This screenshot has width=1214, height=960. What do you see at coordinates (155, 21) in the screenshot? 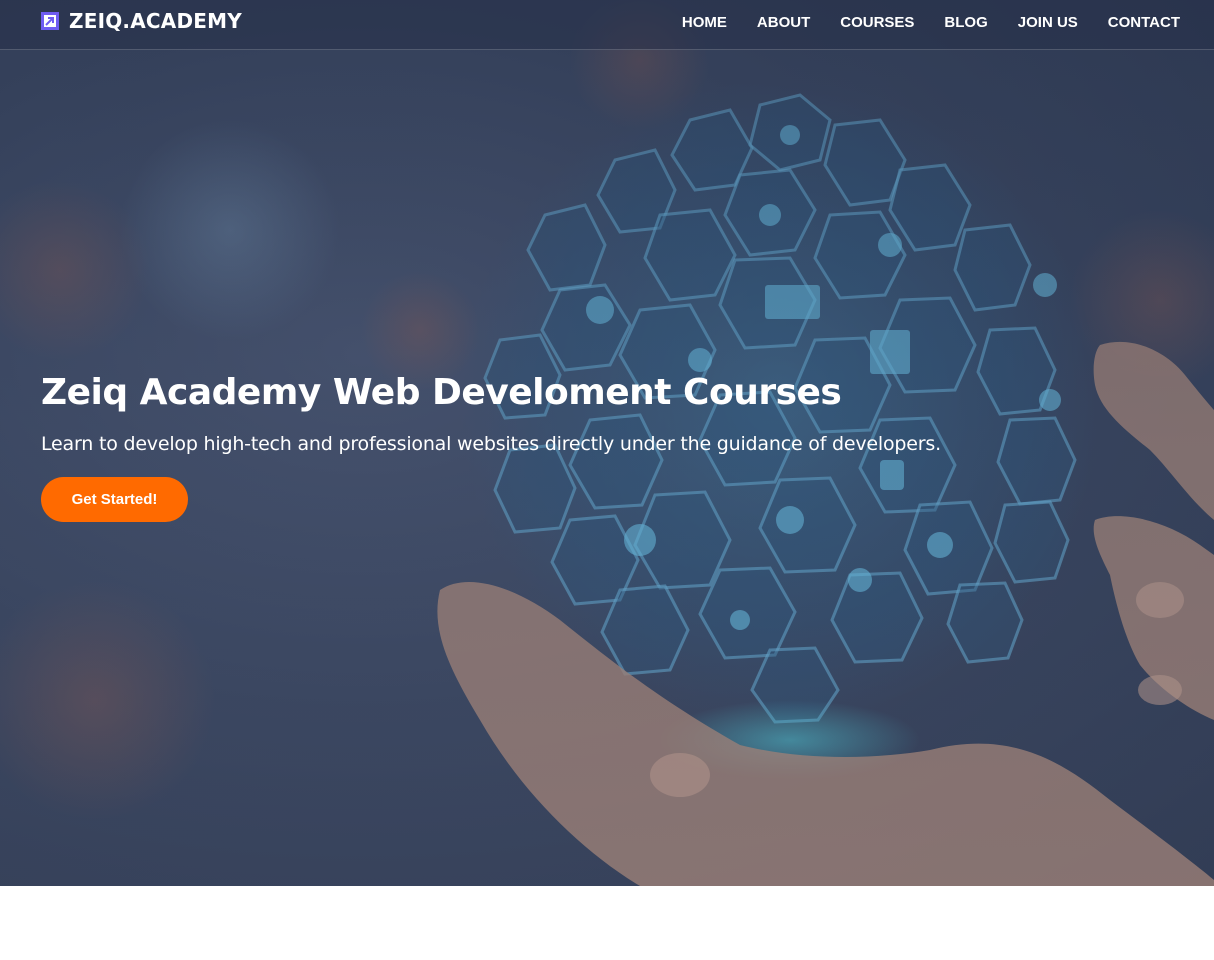
I see `brand-name: ZEIQ.ACADEMY` at bounding box center [155, 21].